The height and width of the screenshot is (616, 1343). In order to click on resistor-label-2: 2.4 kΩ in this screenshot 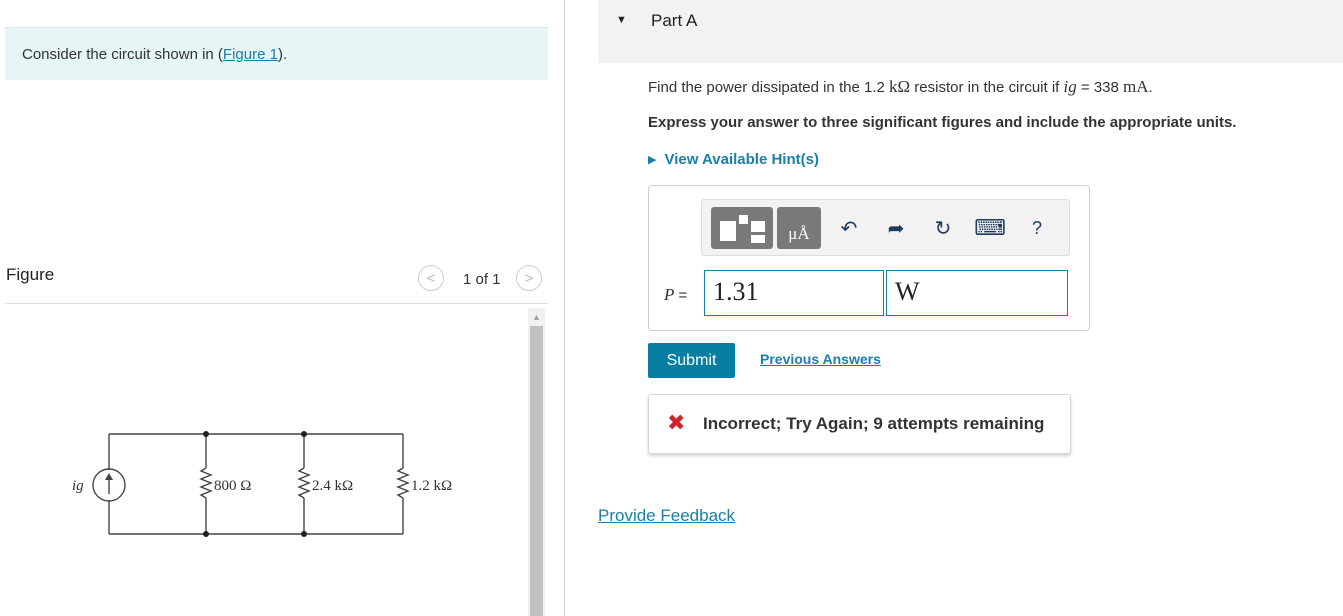, I will do `click(332, 486)`.